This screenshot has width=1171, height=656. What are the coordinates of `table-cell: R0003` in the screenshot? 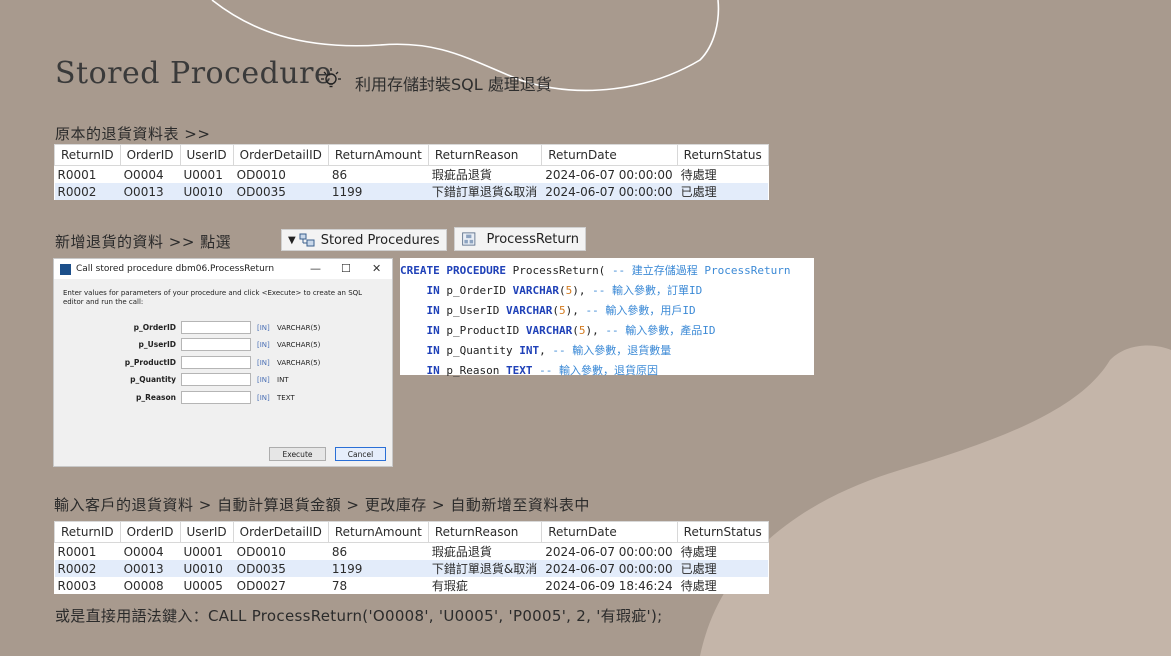 It's located at (77, 585).